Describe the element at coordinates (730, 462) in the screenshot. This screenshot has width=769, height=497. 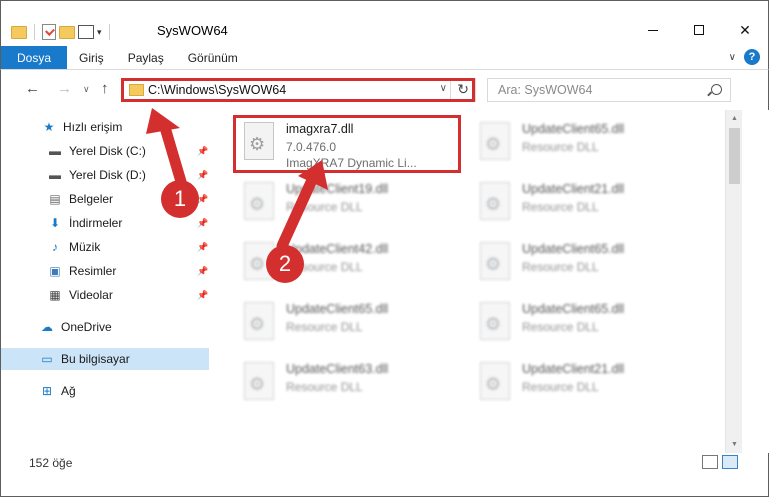
I see `tiles-view-icon` at that location.